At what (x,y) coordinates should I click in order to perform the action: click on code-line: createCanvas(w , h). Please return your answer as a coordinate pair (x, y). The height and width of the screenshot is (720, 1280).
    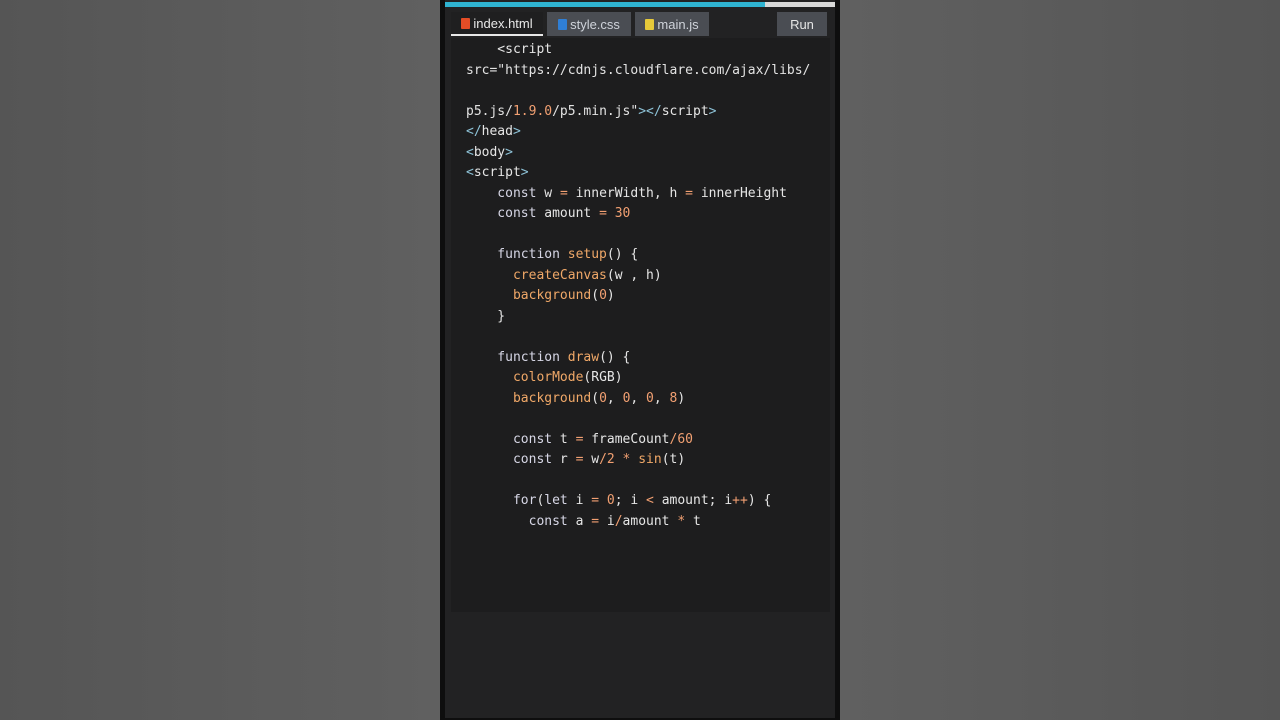
    Looking at the image, I should click on (638, 276).